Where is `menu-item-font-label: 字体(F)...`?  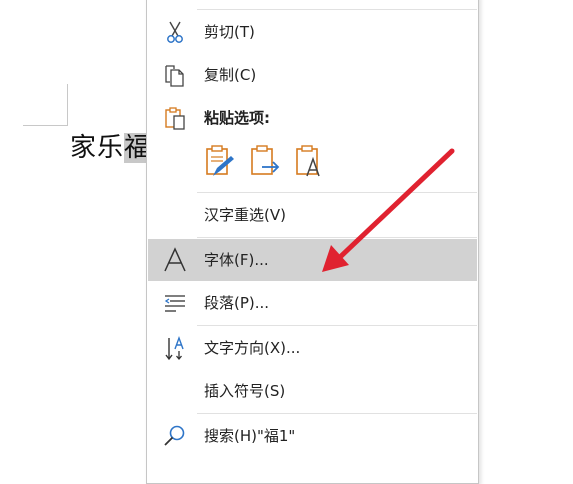 menu-item-font-label: 字体(F)... is located at coordinates (236, 260).